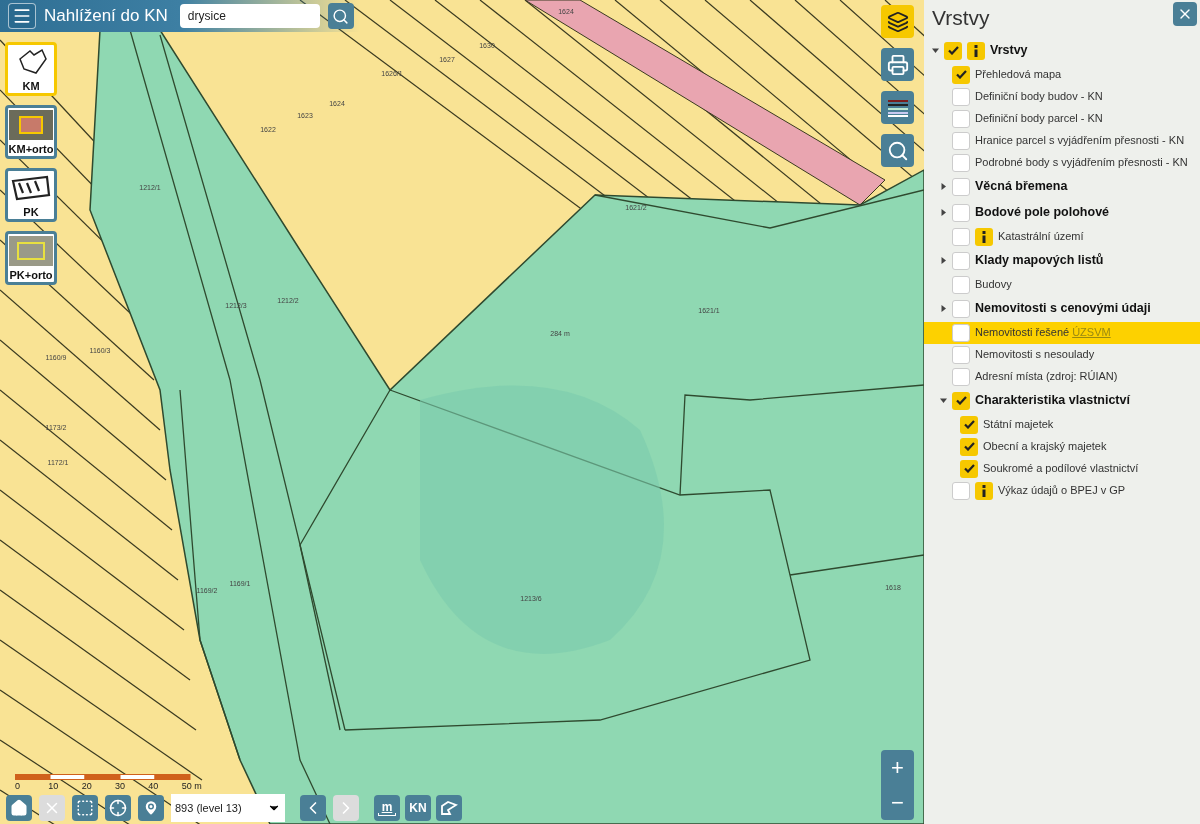 The height and width of the screenshot is (824, 1200). I want to click on layer-row: Státní majetek, so click(1062, 424).